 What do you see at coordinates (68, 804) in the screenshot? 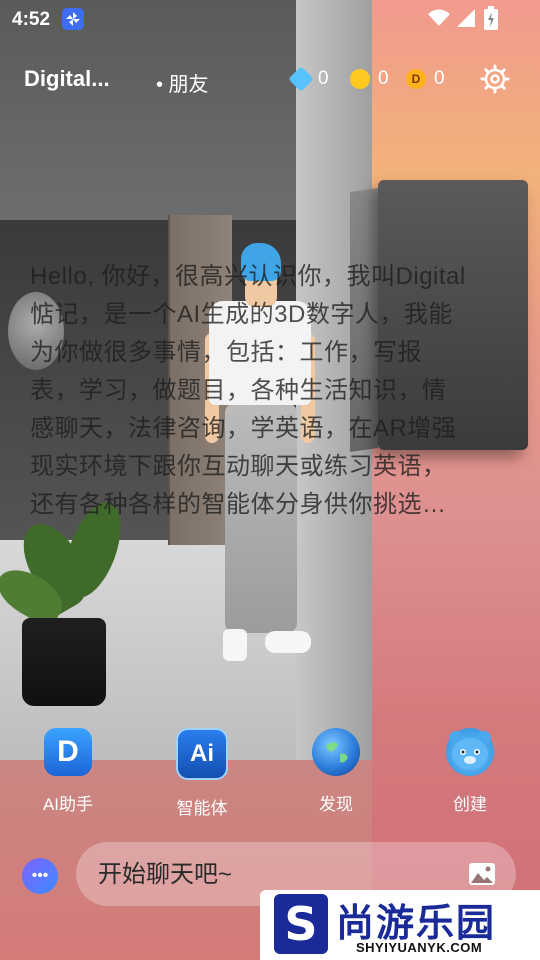
I see `nav-label: AI助手` at bounding box center [68, 804].